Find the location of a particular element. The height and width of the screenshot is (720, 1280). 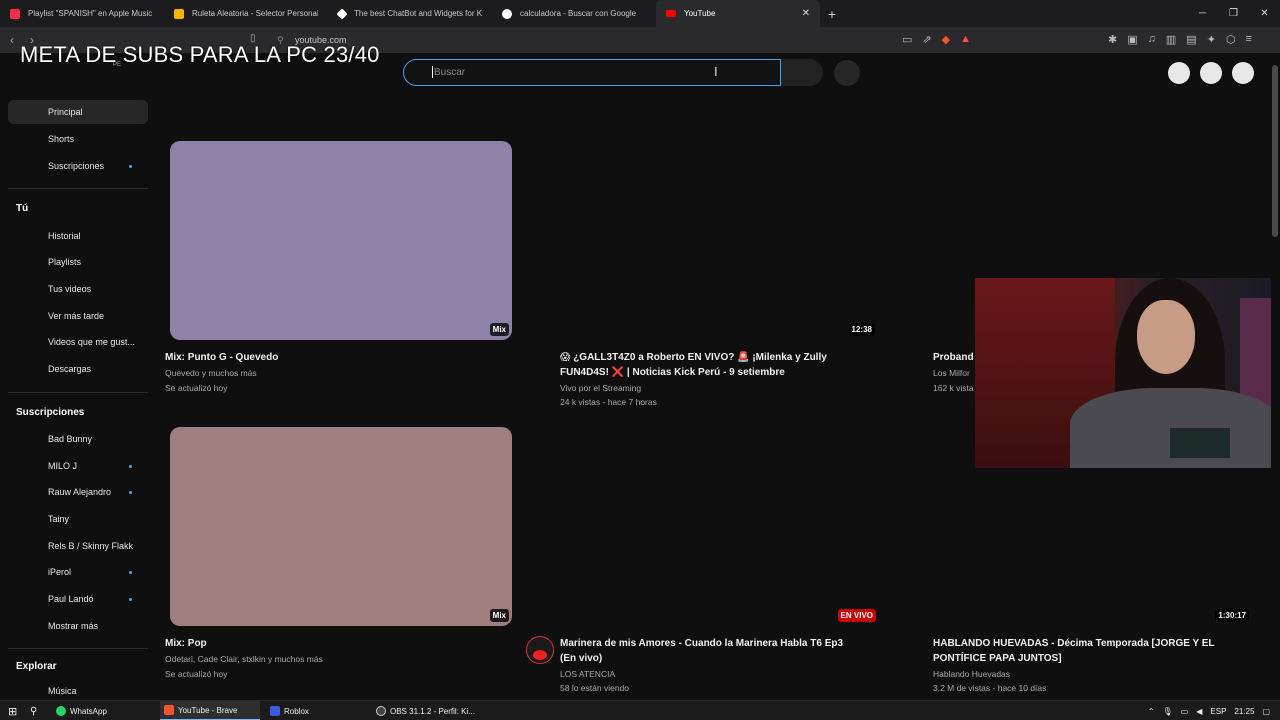

sidebar-item-channel: Tainy is located at coordinates (78, 519).